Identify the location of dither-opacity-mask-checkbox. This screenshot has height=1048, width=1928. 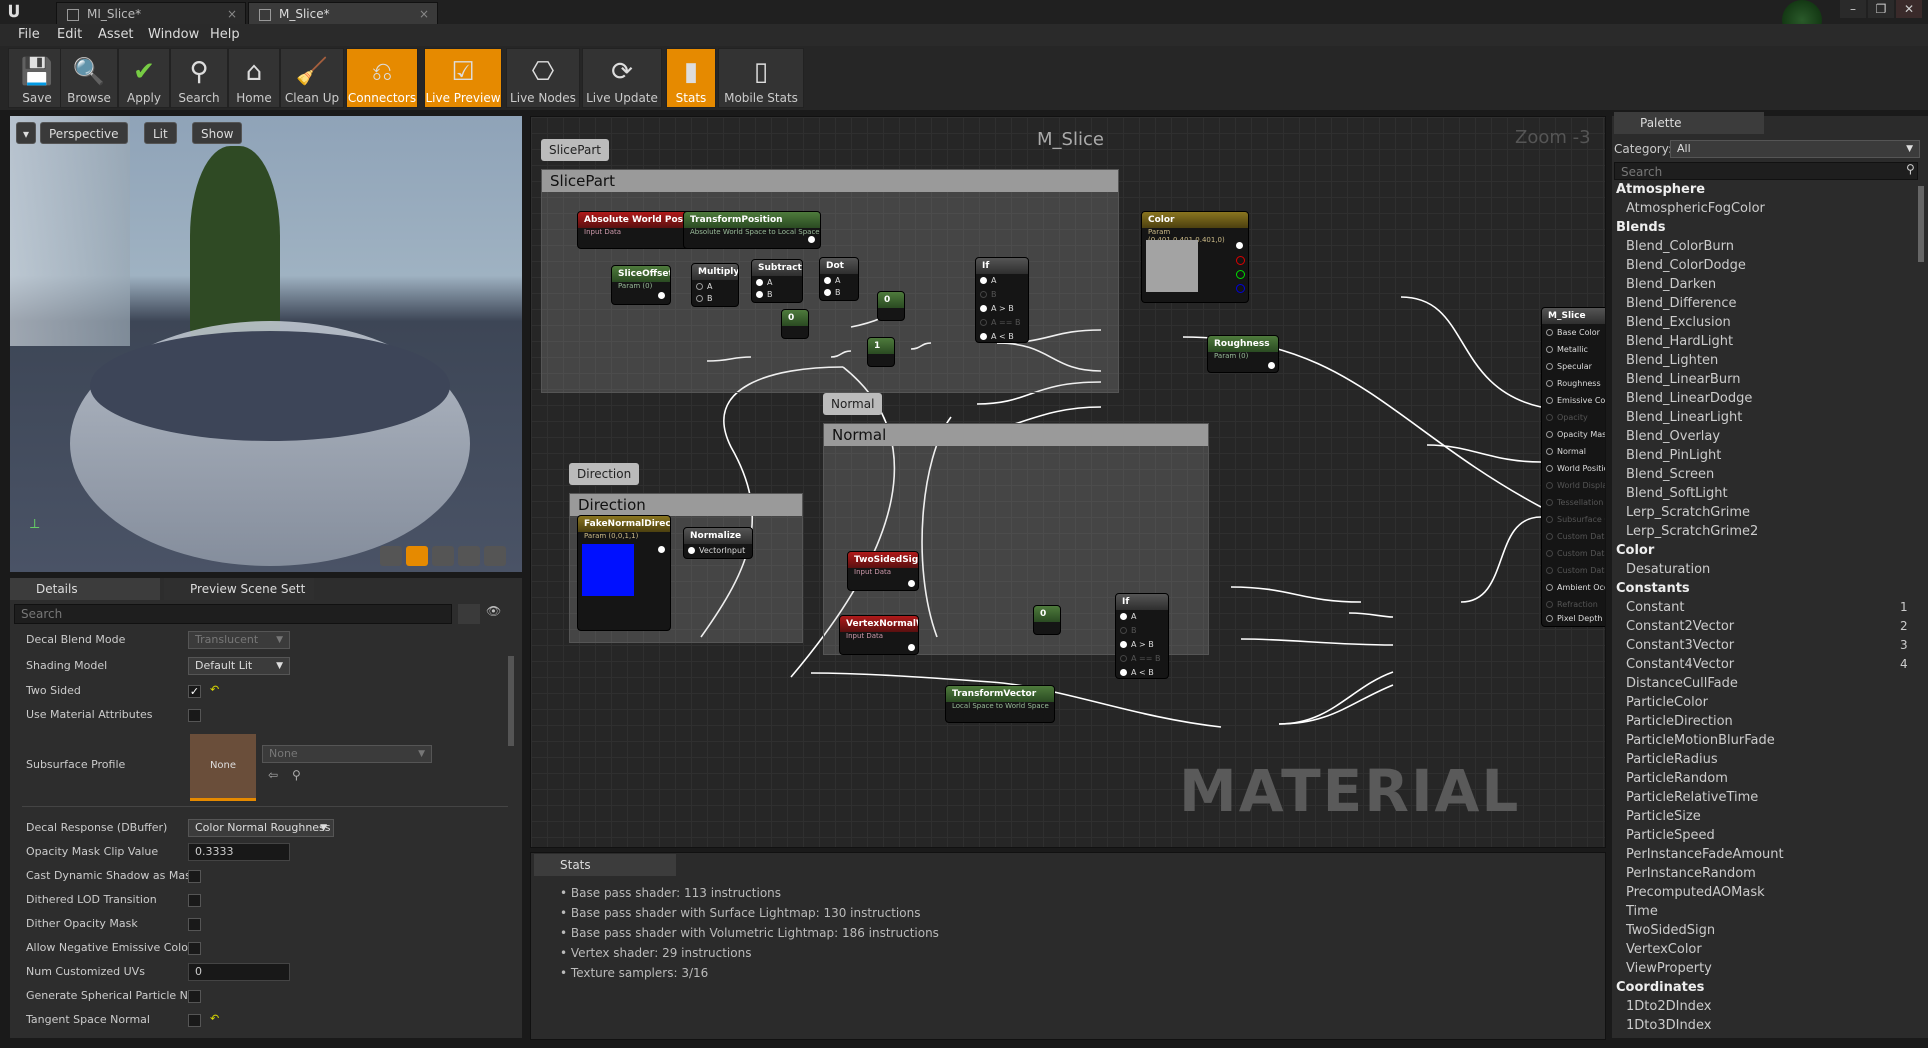
(194, 924).